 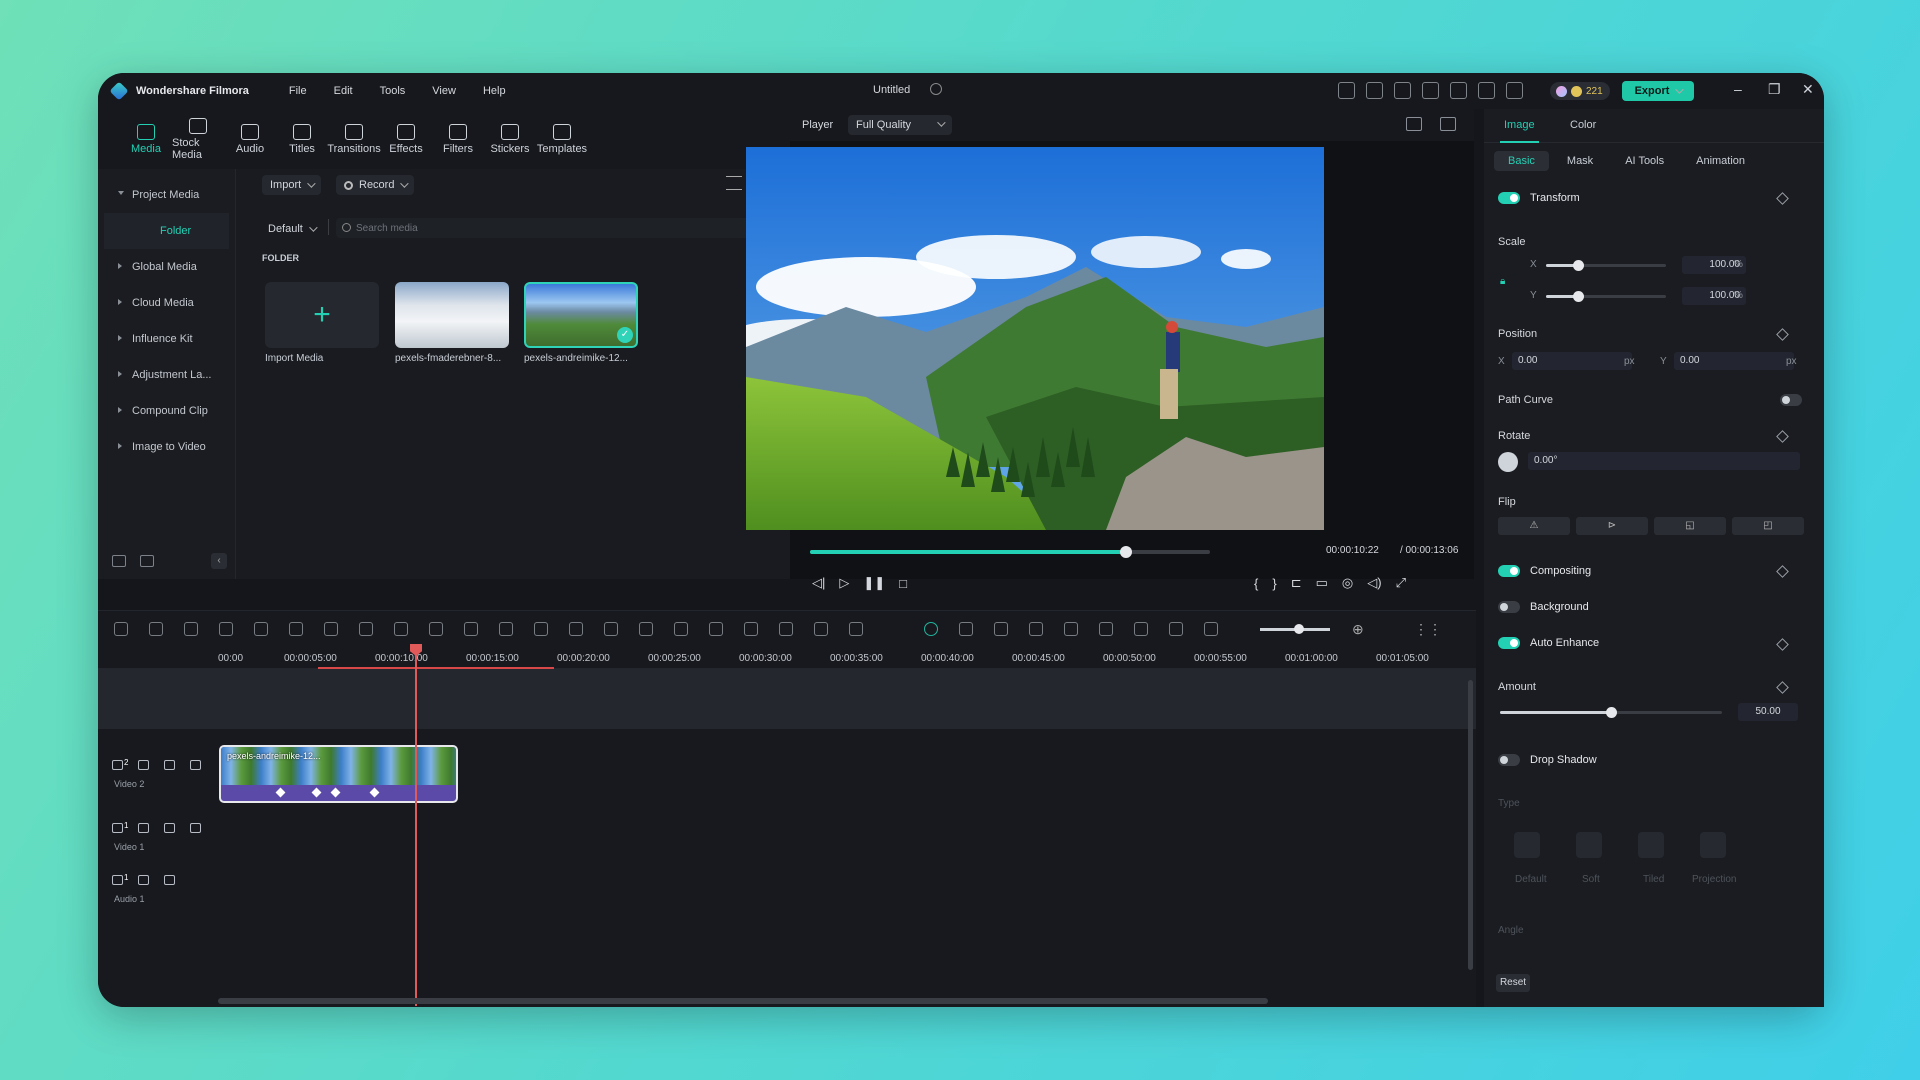 What do you see at coordinates (506, 629) in the screenshot?
I see `mask-icon` at bounding box center [506, 629].